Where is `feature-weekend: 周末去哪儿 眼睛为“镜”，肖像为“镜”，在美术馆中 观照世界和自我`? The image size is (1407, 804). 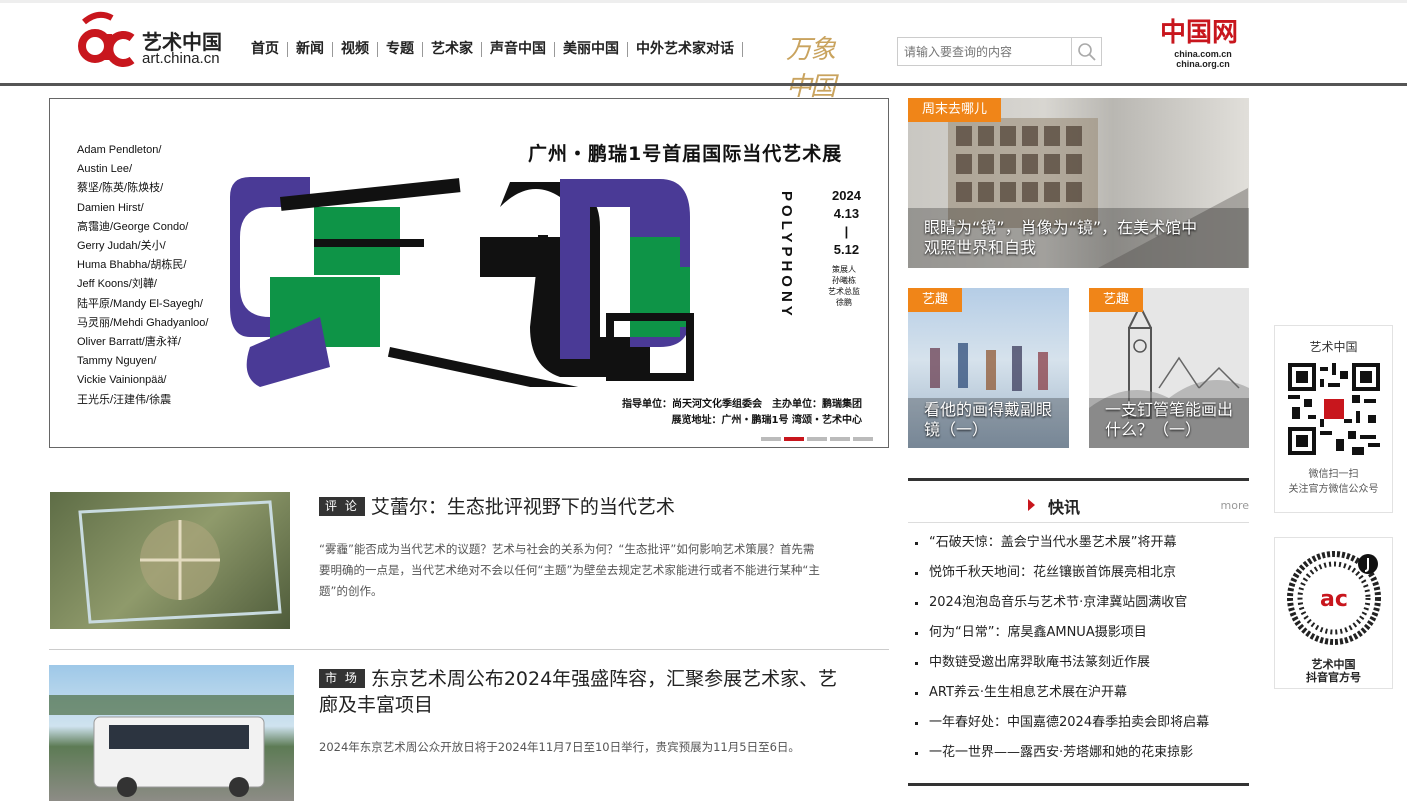 feature-weekend: 周末去哪儿 眼睛为“镜”，肖像为“镜”，在美术馆中 观照世界和自我 is located at coordinates (1078, 183).